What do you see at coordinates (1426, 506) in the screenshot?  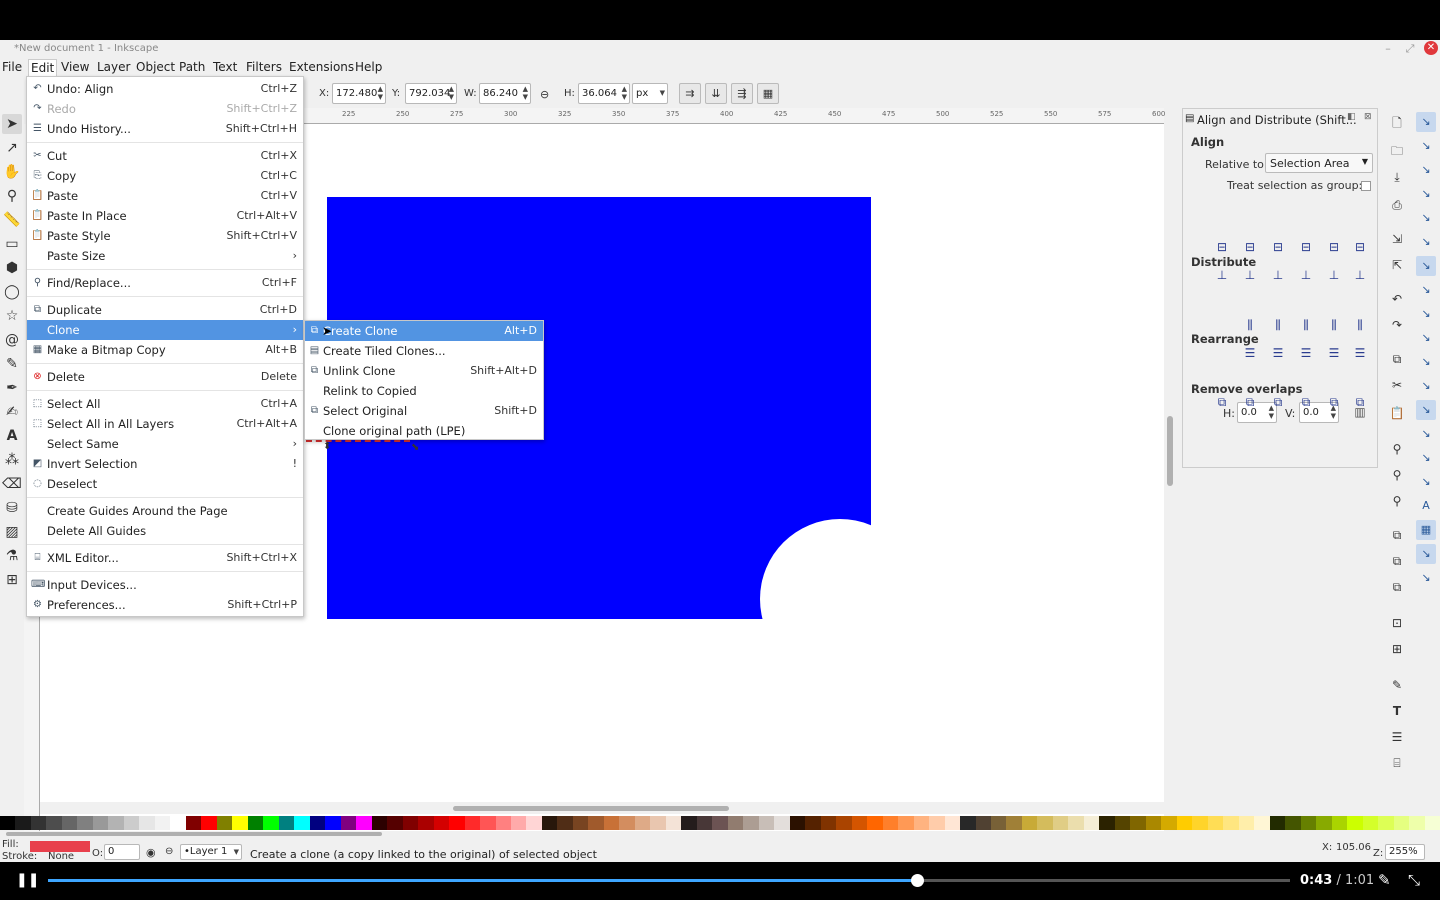 I see `snap-toggle-icon: A` at bounding box center [1426, 506].